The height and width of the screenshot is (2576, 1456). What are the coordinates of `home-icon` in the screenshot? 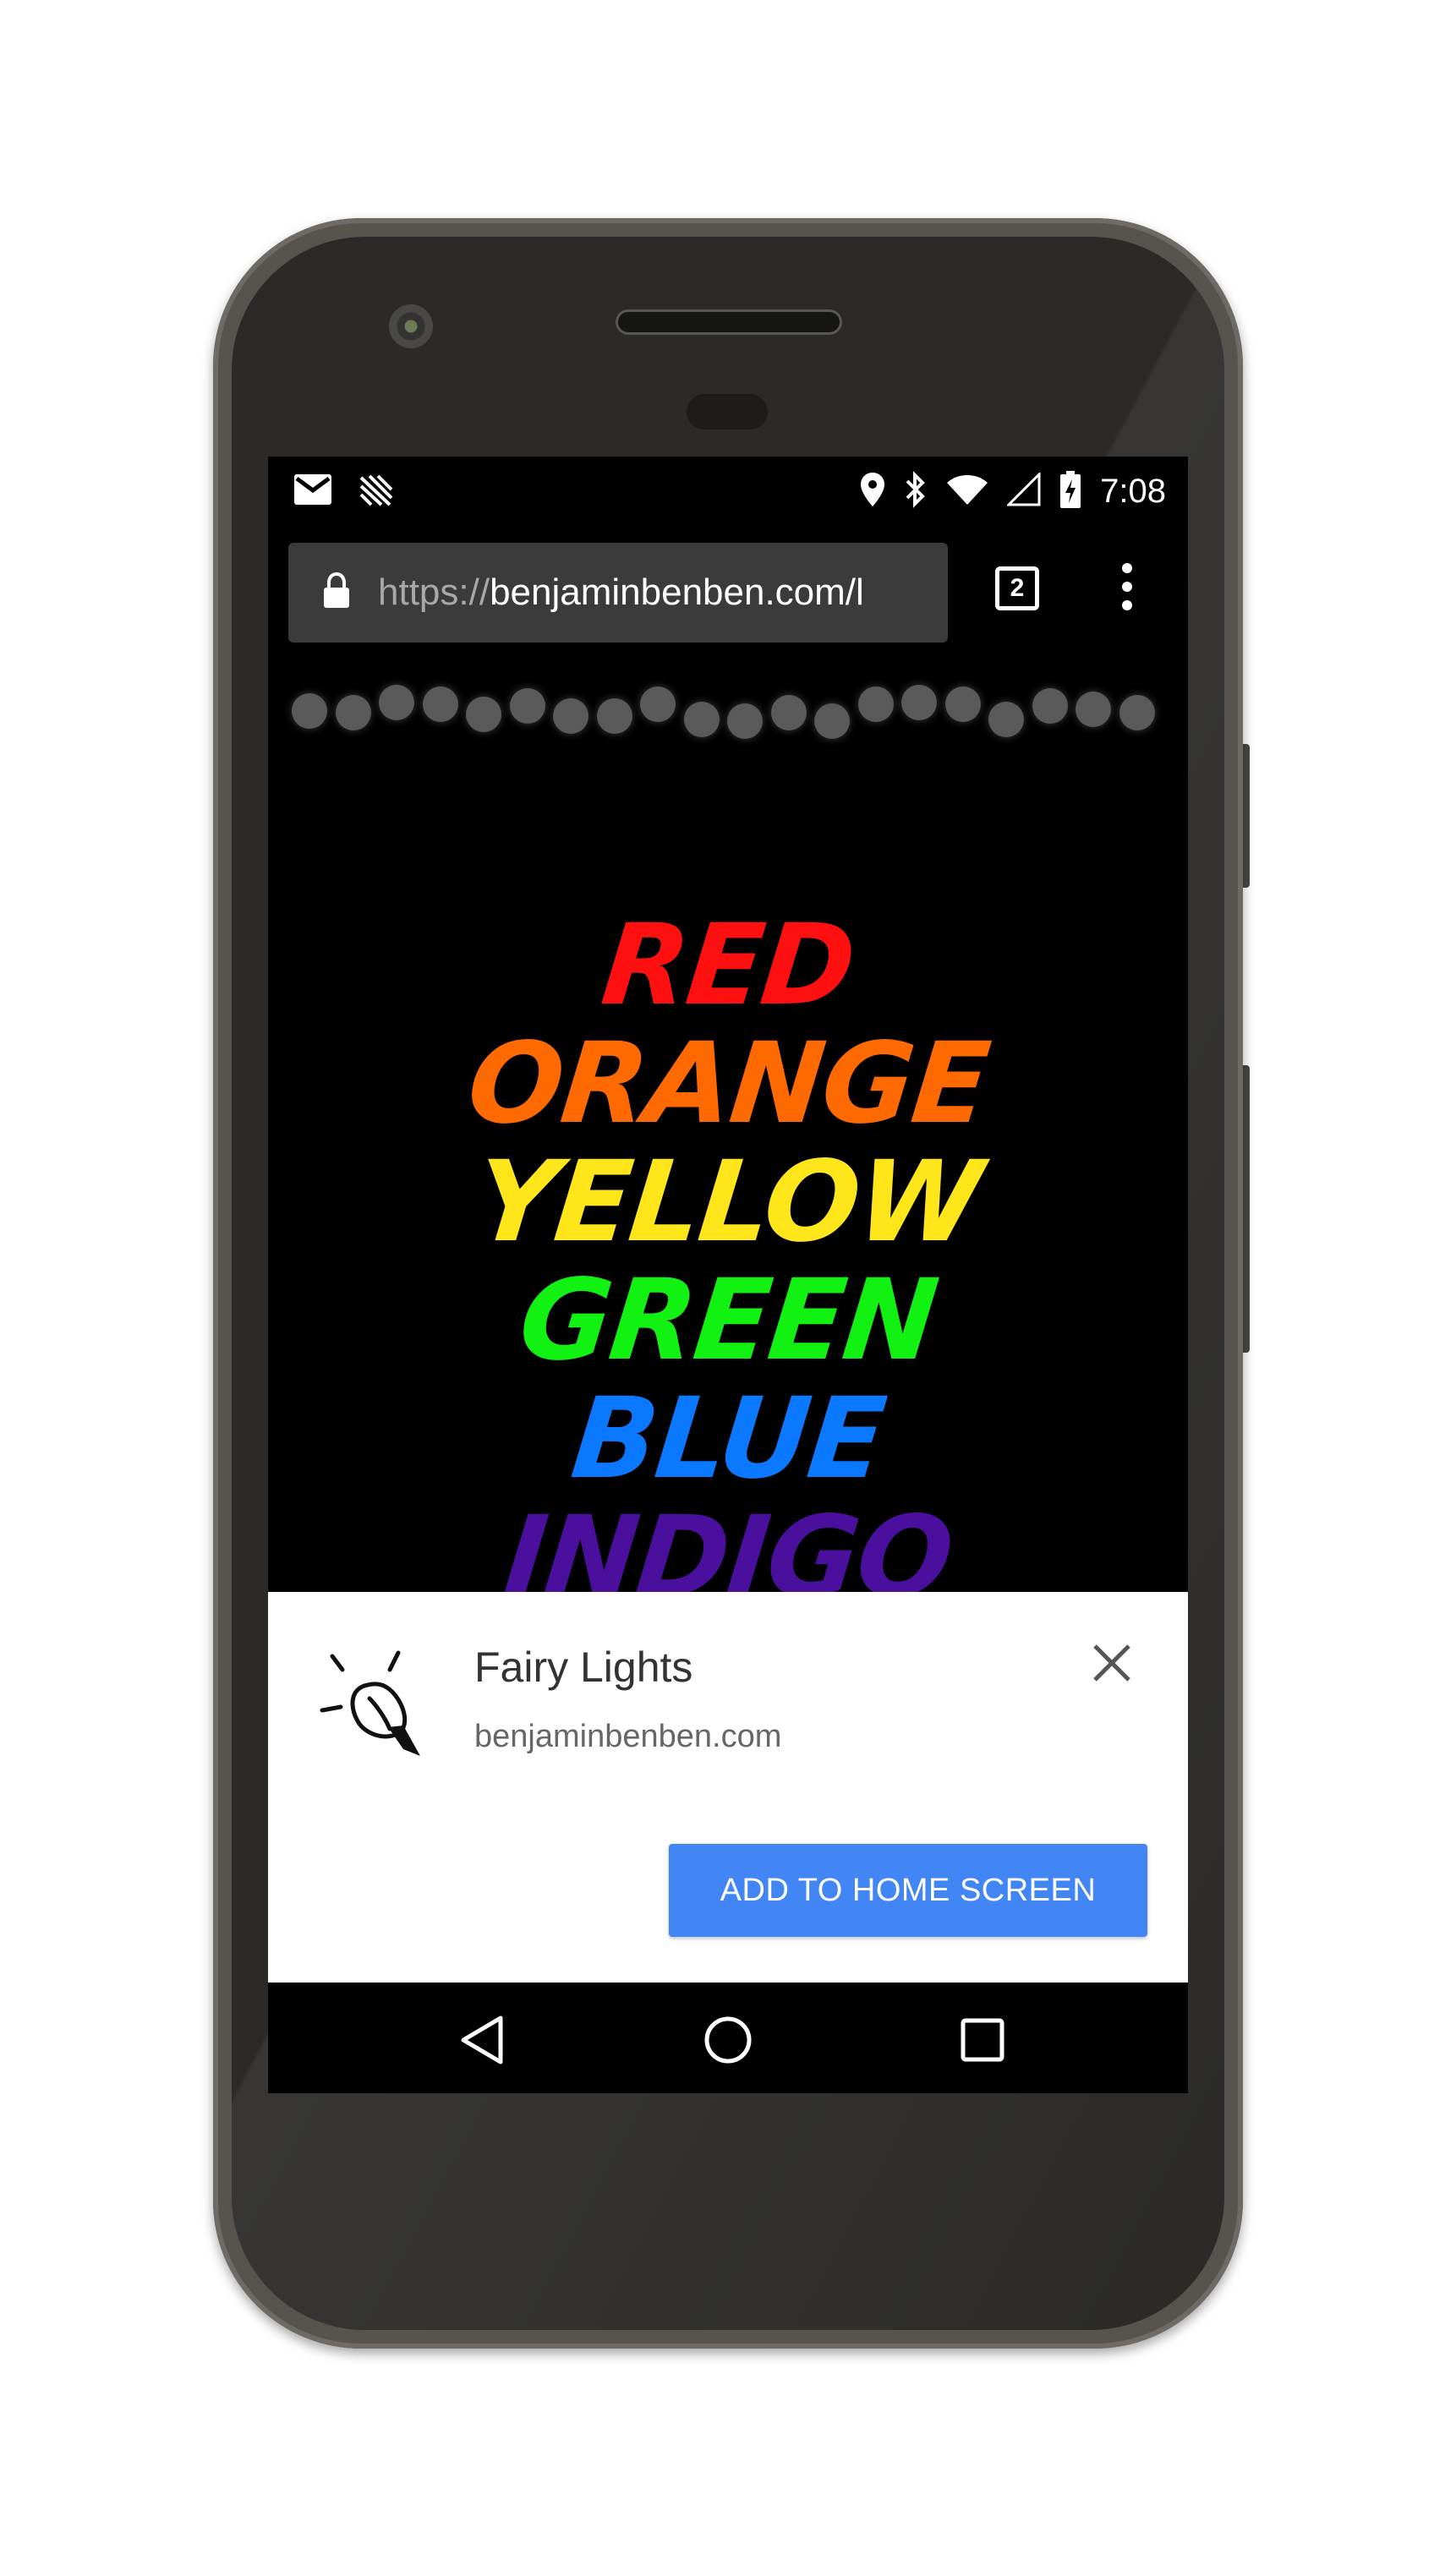 It's located at (728, 2040).